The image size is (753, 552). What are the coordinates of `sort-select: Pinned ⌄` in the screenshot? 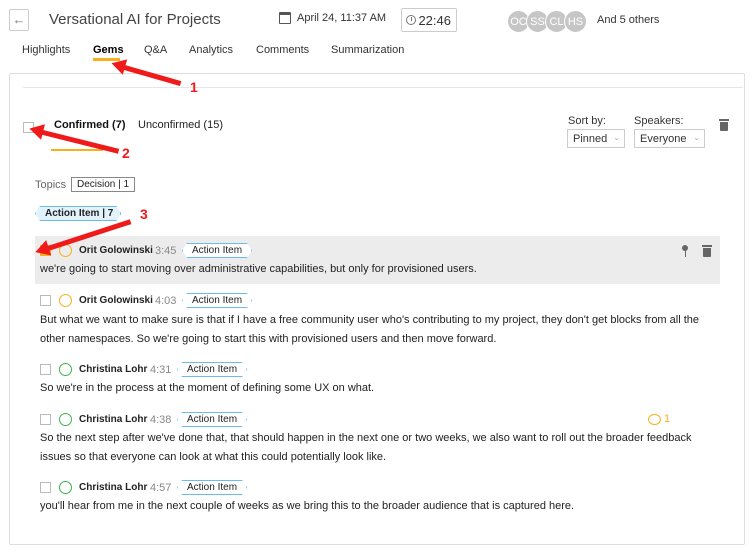 It's located at (596, 138).